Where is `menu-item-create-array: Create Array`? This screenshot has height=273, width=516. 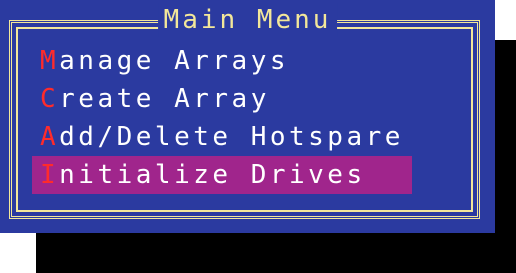
menu-item-create-array: Create Array is located at coordinates (222, 99).